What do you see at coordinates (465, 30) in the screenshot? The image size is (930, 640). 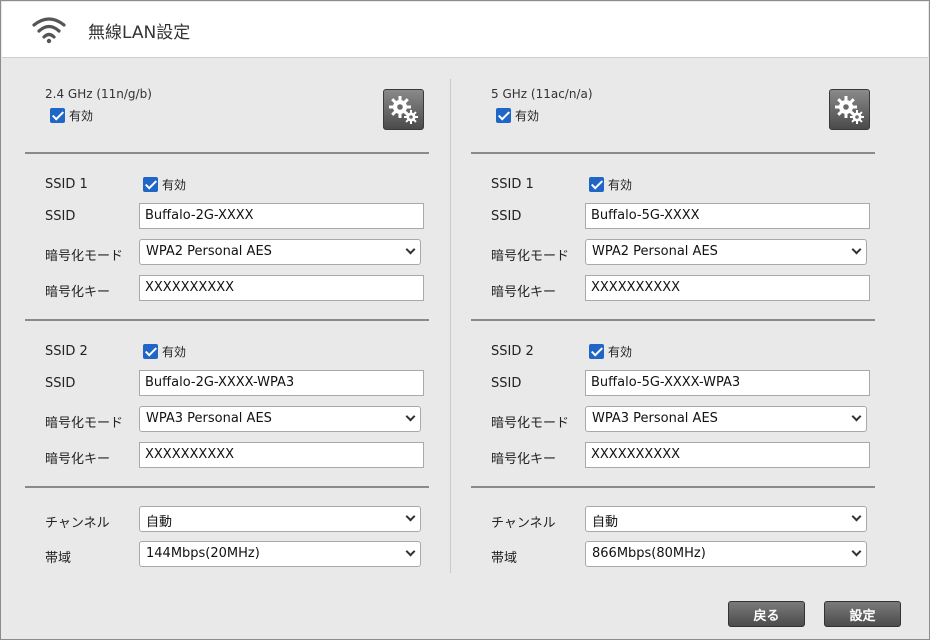 I see `page-header: 無線LAN設定` at bounding box center [465, 30].